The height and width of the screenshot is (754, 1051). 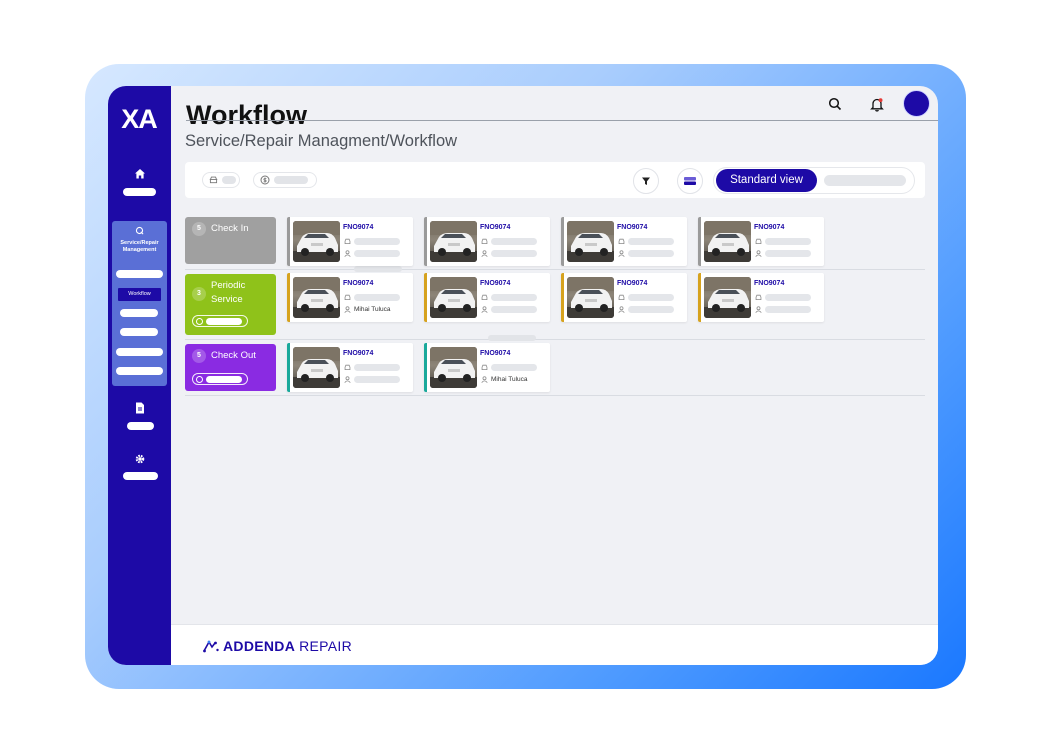 What do you see at coordinates (865, 180) in the screenshot?
I see `alternate-view-tab` at bounding box center [865, 180].